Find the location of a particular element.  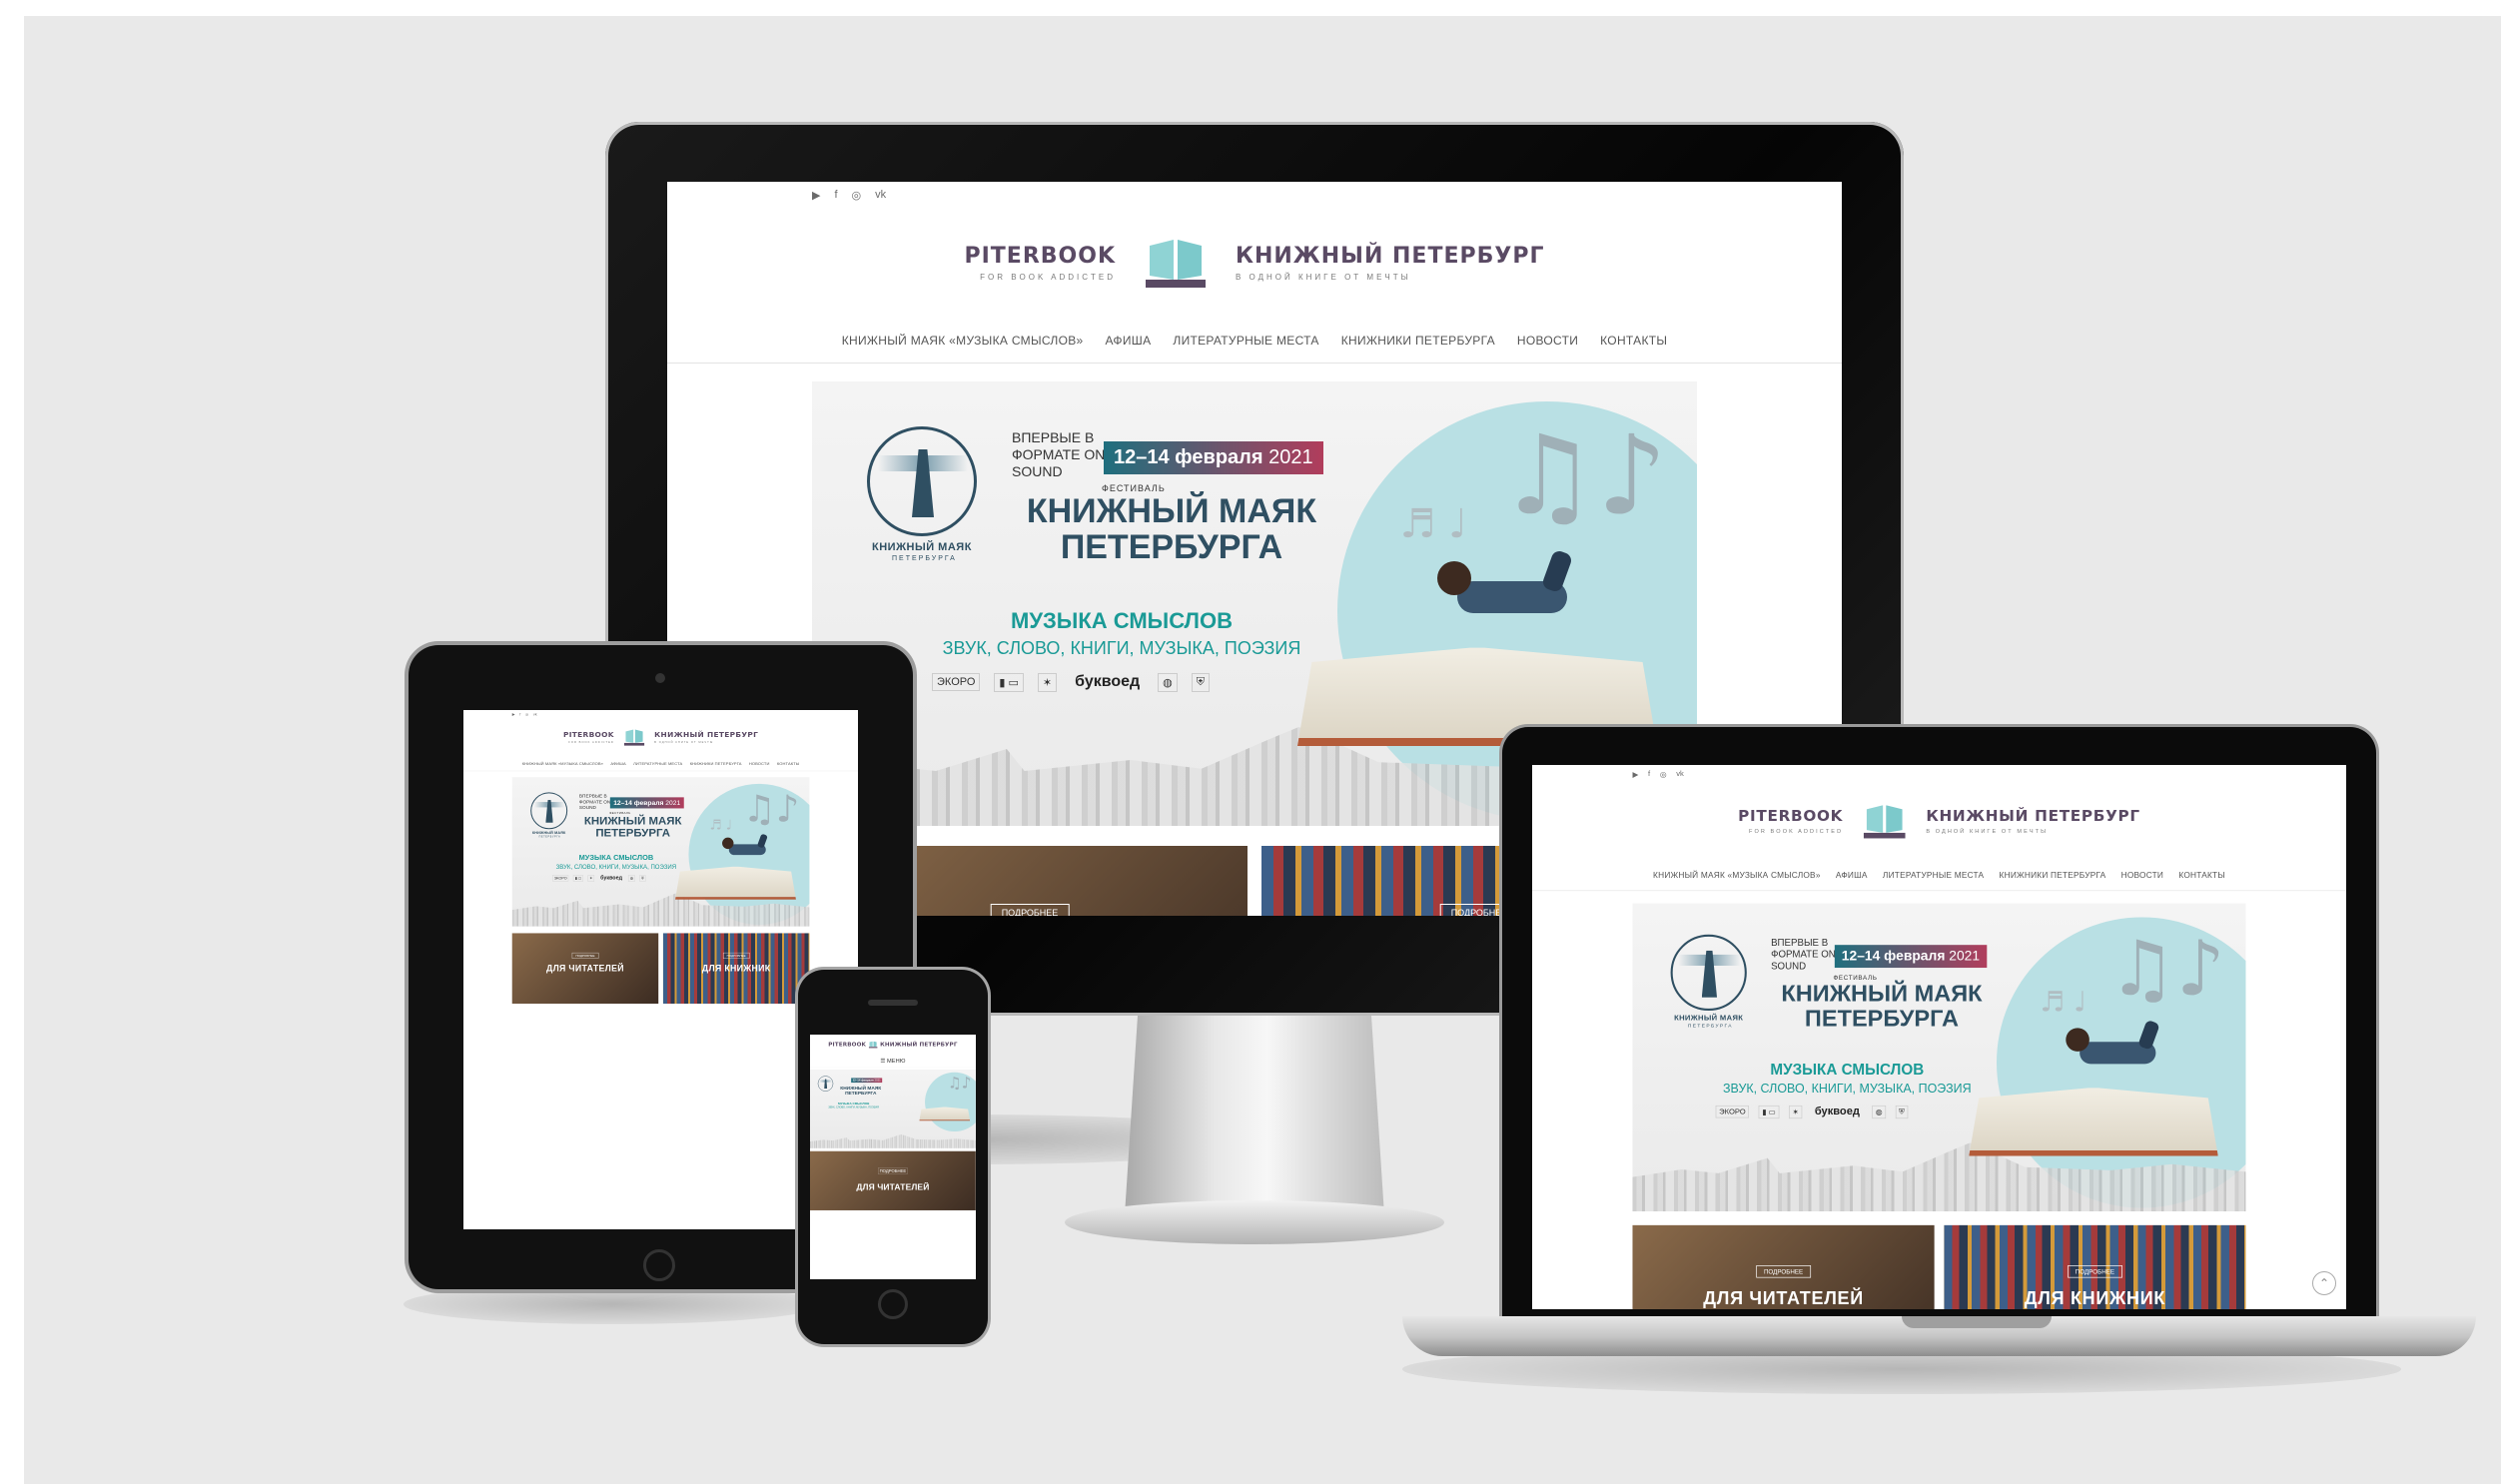

social-bar: ▶ f ◎ vk is located at coordinates (1254, 195).